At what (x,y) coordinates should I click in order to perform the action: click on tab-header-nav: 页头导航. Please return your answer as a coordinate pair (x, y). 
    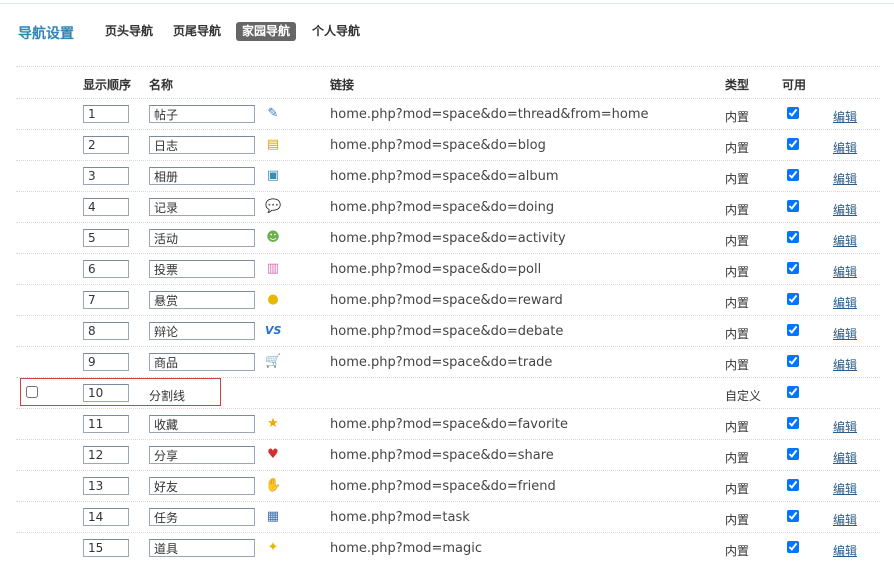
    Looking at the image, I should click on (129, 31).